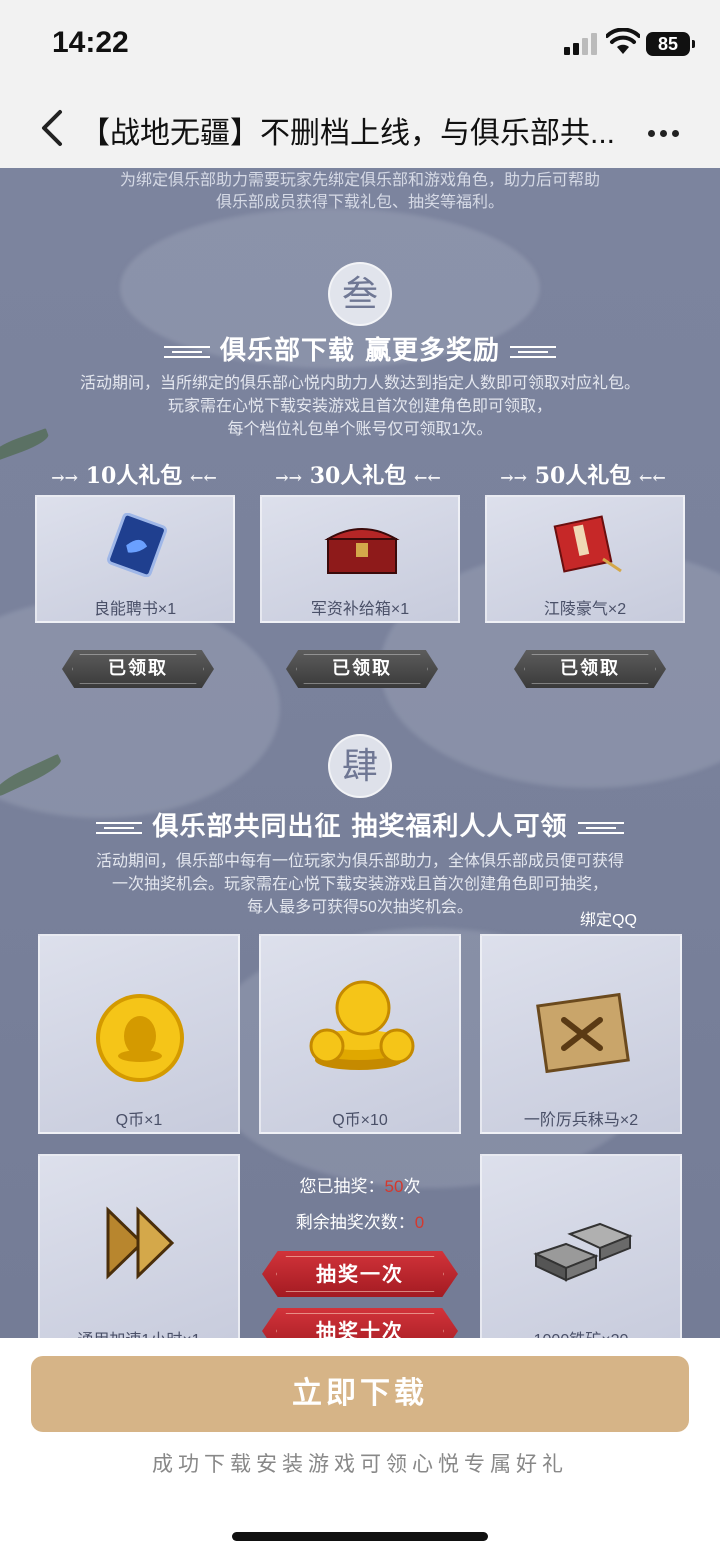  Describe the element at coordinates (355, 1222) in the screenshot. I see `remaining-label: 剩余抽奖次数：` at that location.